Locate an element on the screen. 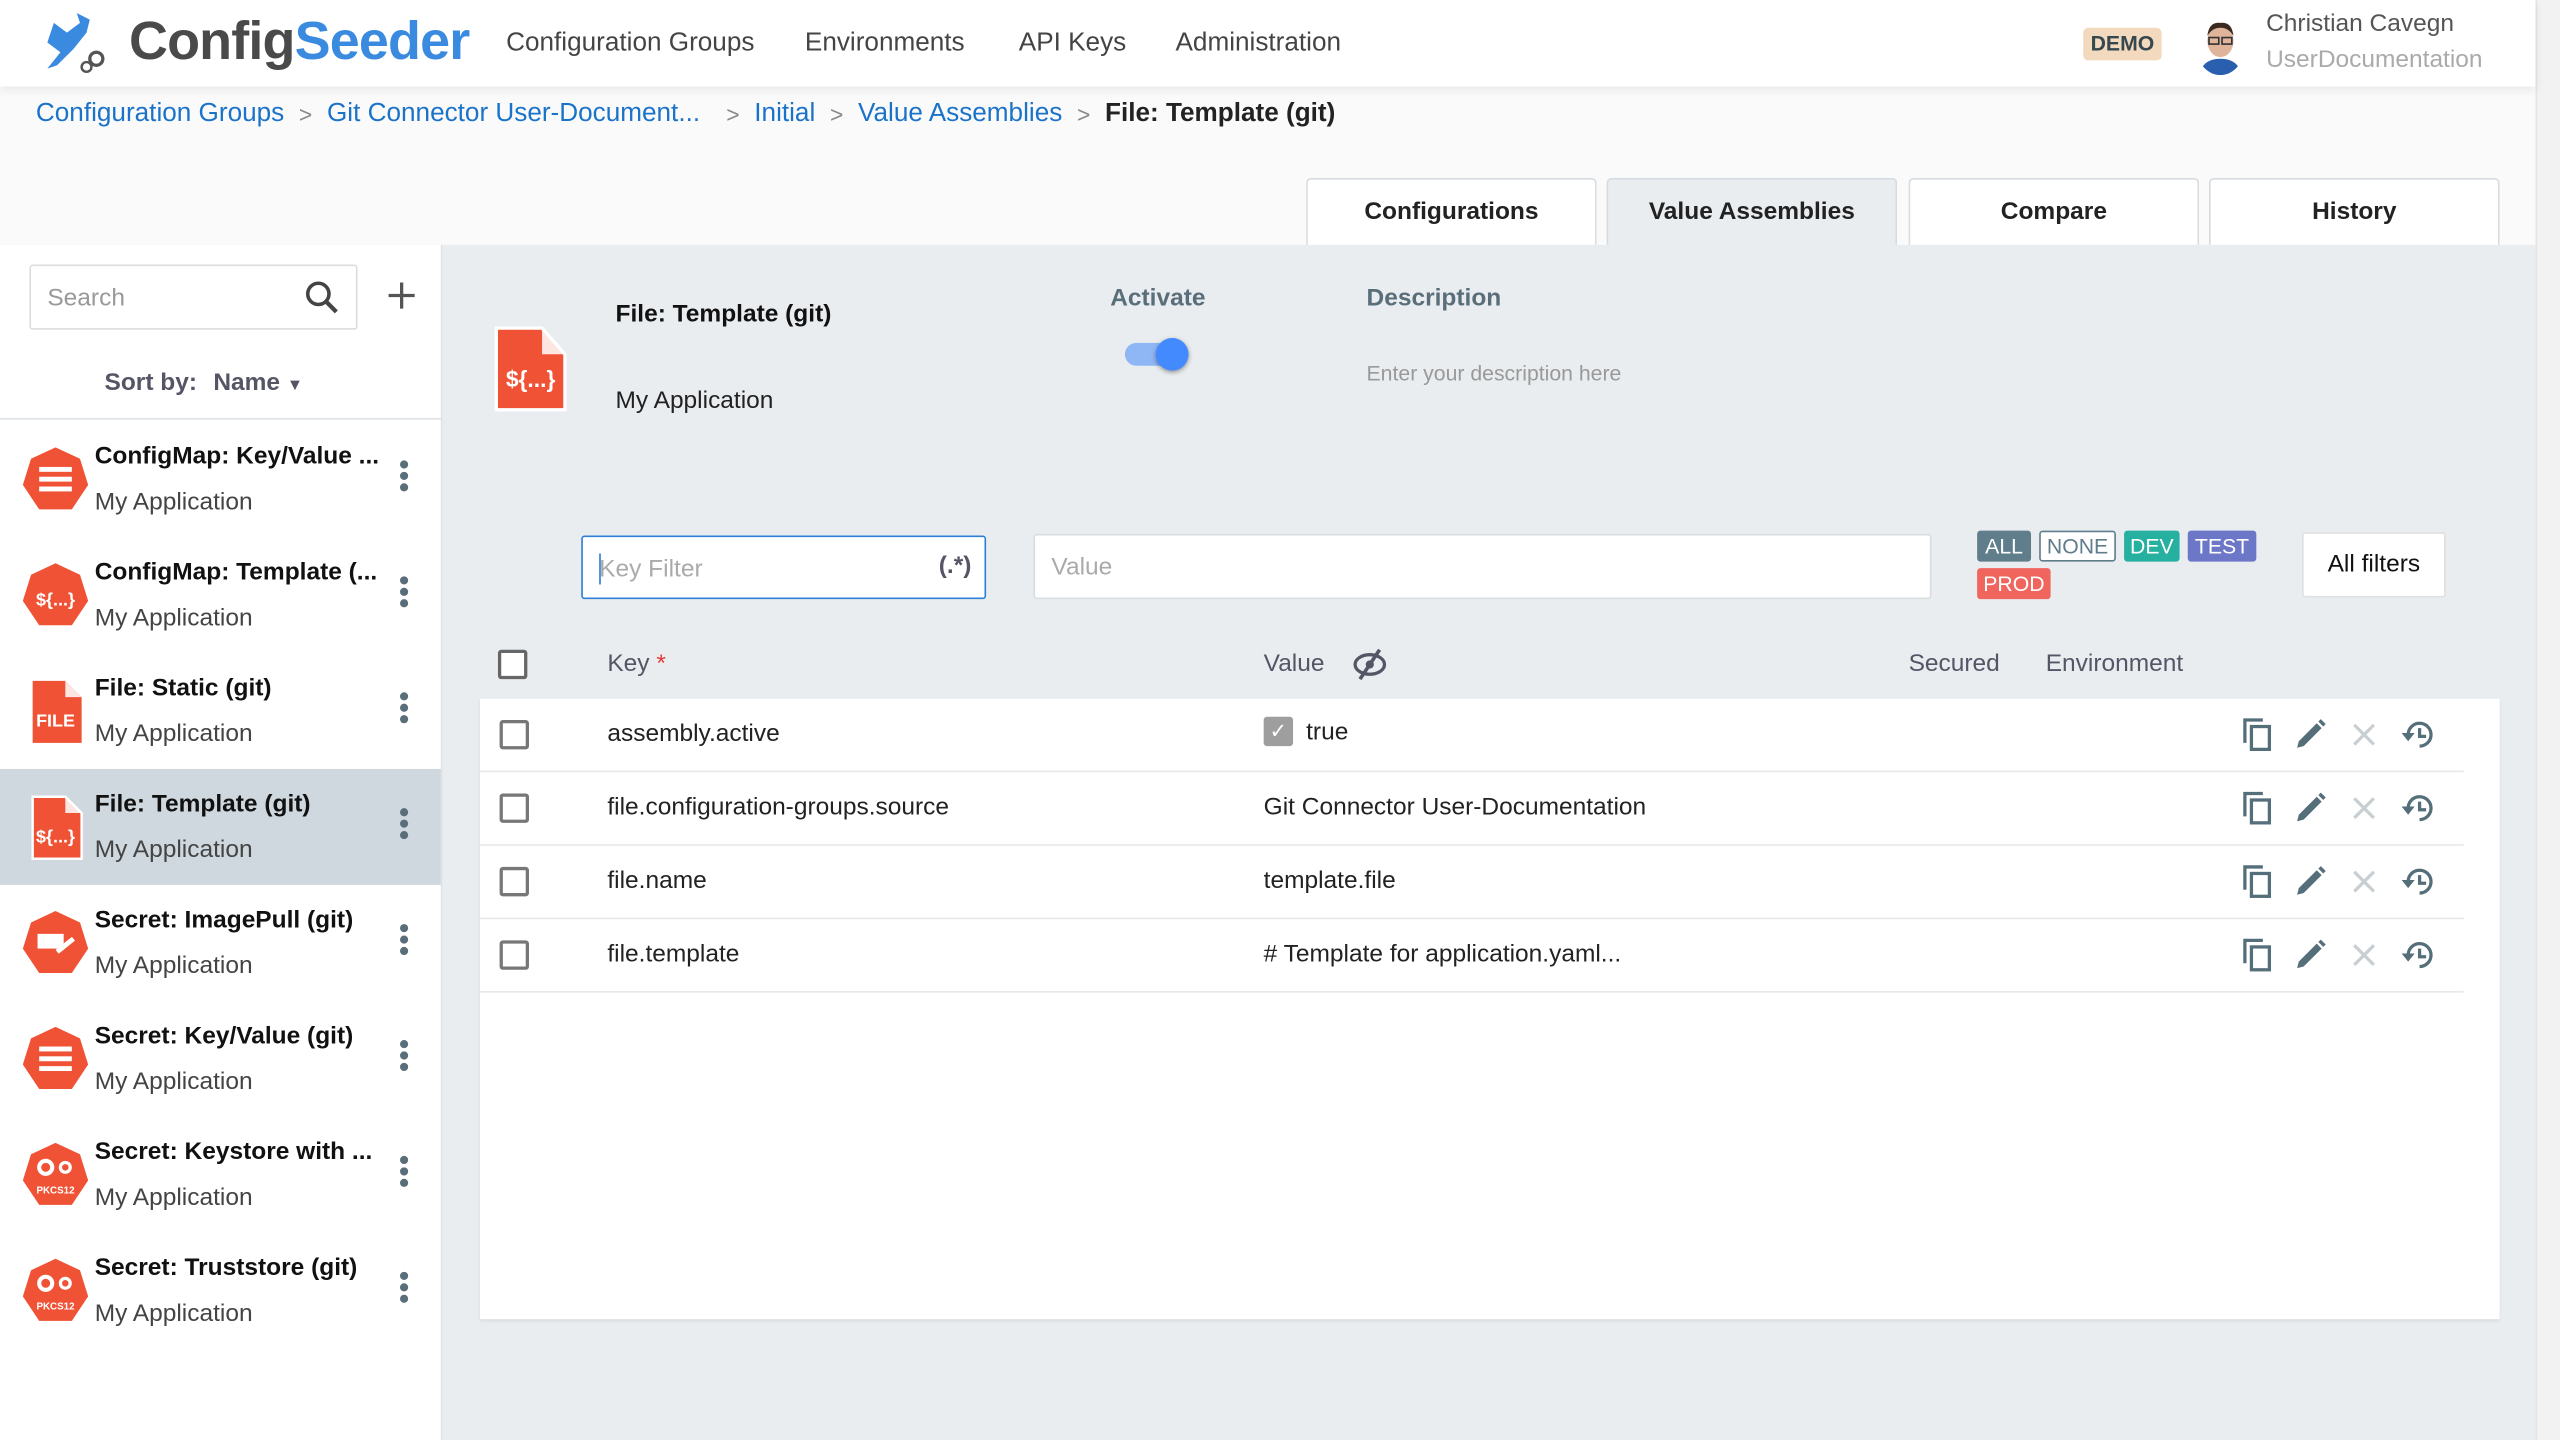 This screenshot has height=1440, width=2560. caret-down-icon: ▼ is located at coordinates (295, 386).